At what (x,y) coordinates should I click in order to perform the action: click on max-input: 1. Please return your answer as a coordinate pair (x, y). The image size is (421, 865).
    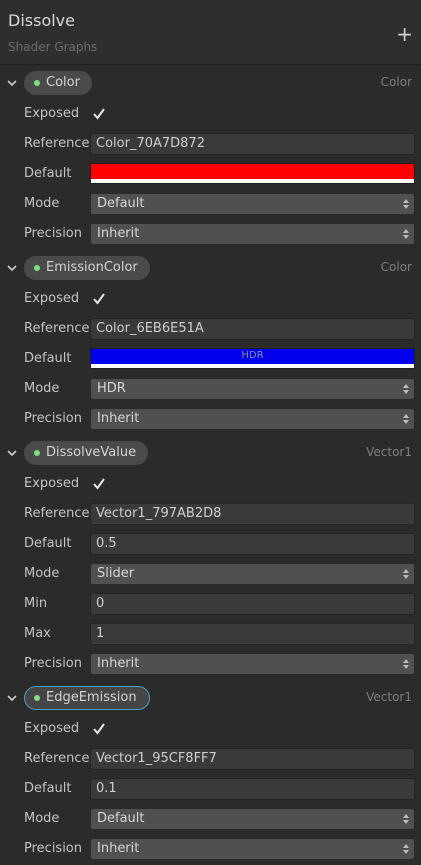
    Looking at the image, I should click on (252, 634).